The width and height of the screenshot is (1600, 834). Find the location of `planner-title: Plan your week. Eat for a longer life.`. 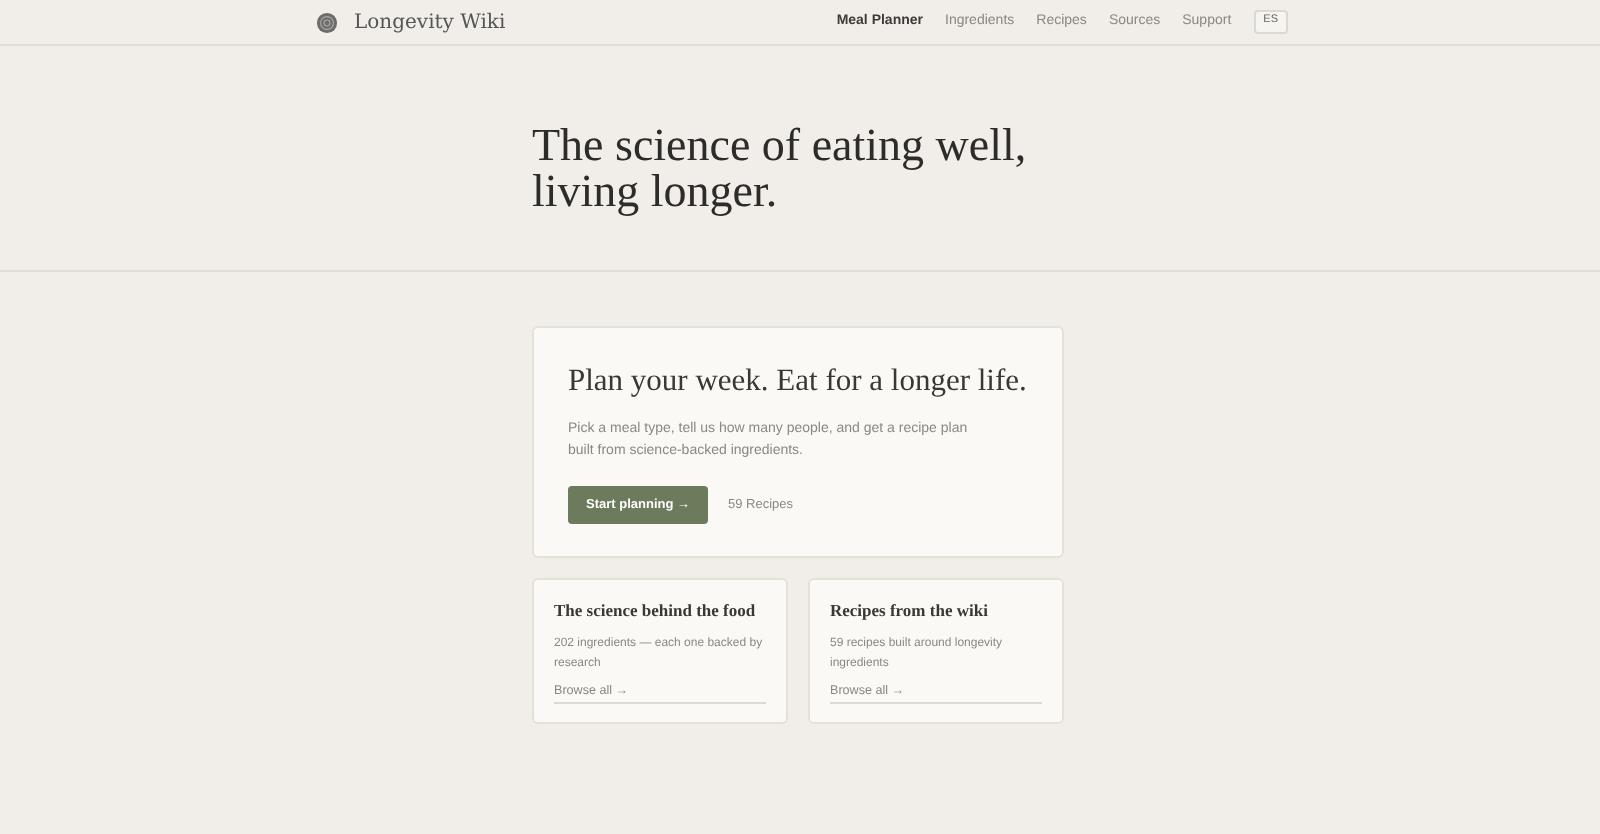

planner-title: Plan your week. Eat for a longer life. is located at coordinates (798, 383).